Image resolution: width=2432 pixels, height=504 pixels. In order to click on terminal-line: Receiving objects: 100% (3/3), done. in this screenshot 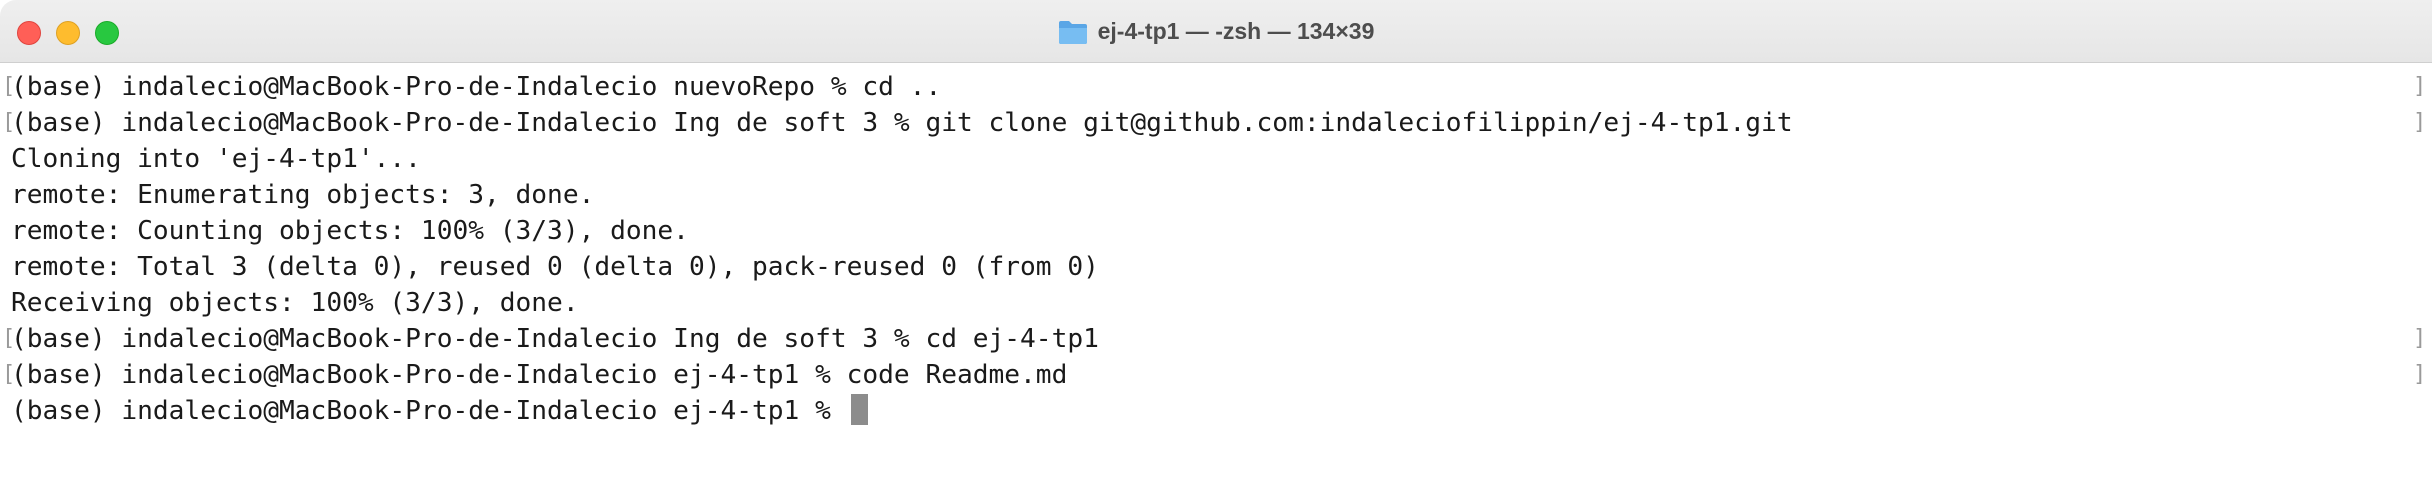, I will do `click(295, 303)`.